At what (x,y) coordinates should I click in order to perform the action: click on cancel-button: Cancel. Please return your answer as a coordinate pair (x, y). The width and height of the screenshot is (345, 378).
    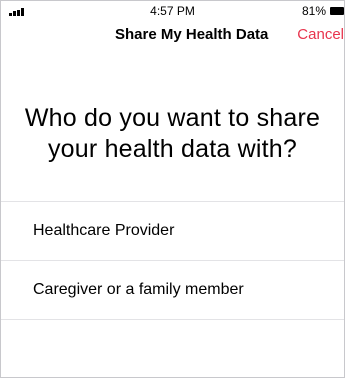
    Looking at the image, I should click on (320, 34).